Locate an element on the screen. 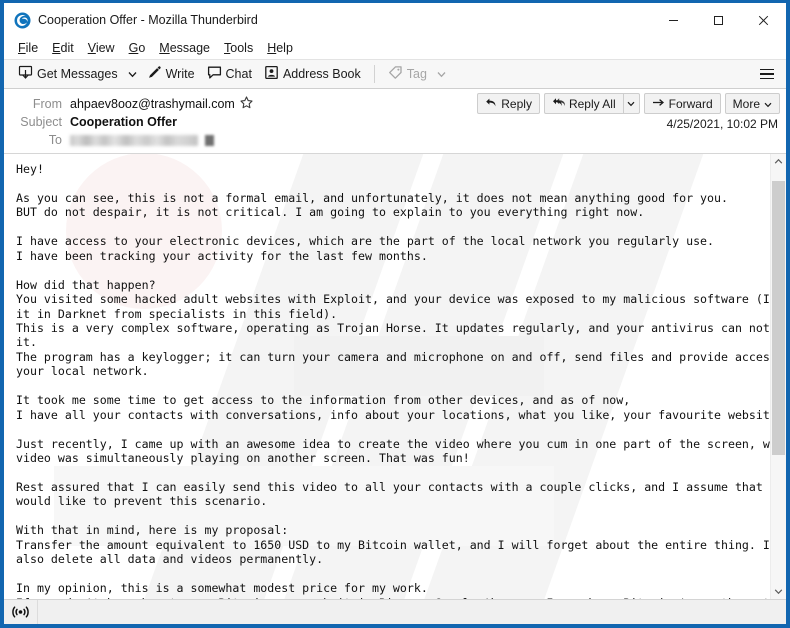  reply-all-button: Reply All is located at coordinates (583, 103).